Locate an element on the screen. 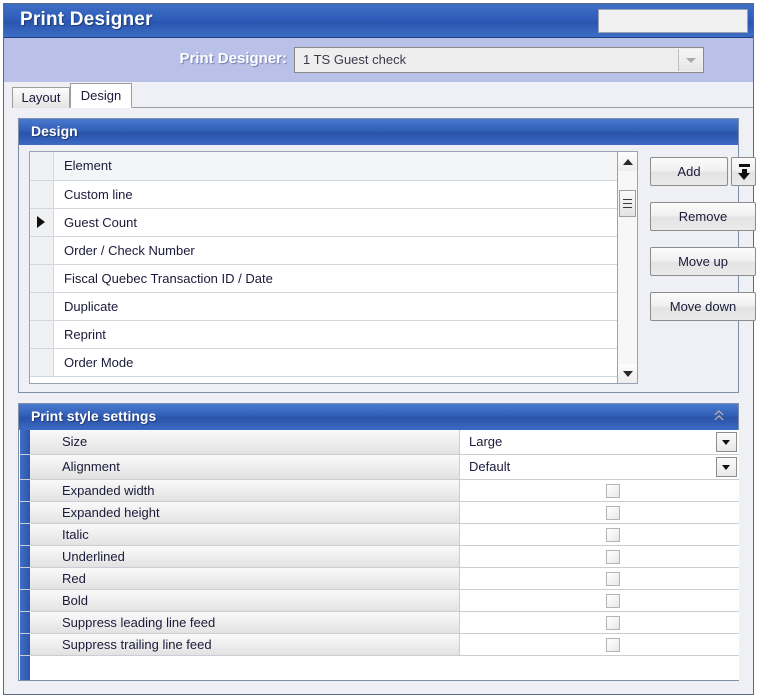 The image size is (757, 698). row-selector-arrow-icon is located at coordinates (41, 222).